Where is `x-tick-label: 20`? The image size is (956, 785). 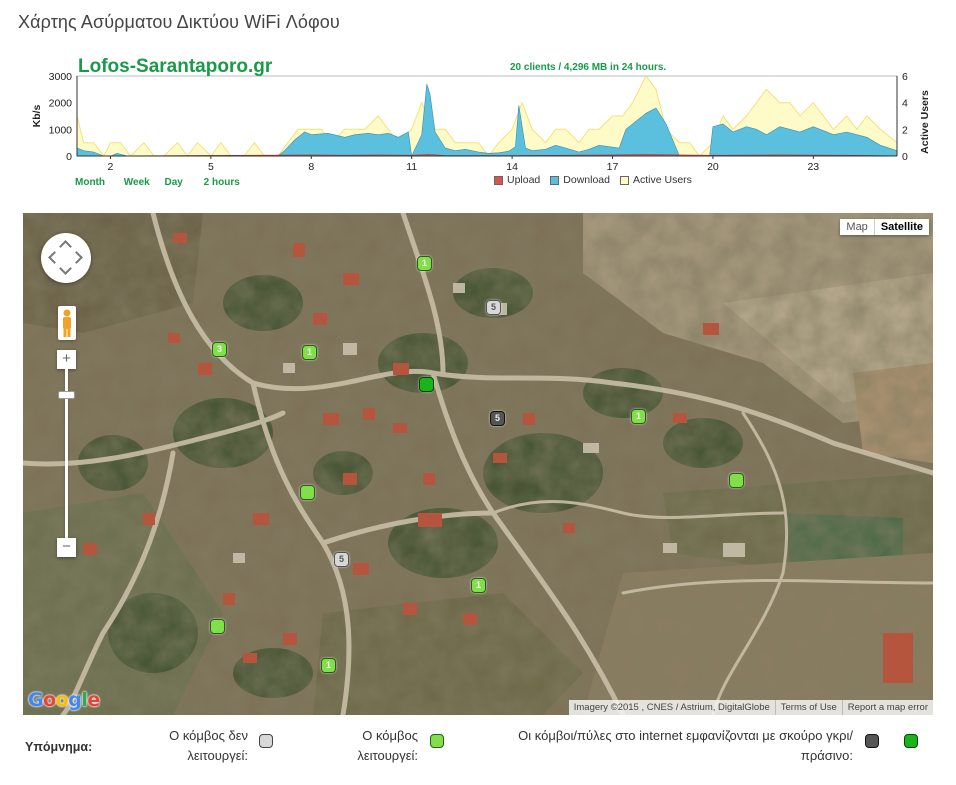
x-tick-label: 20 is located at coordinates (713, 167).